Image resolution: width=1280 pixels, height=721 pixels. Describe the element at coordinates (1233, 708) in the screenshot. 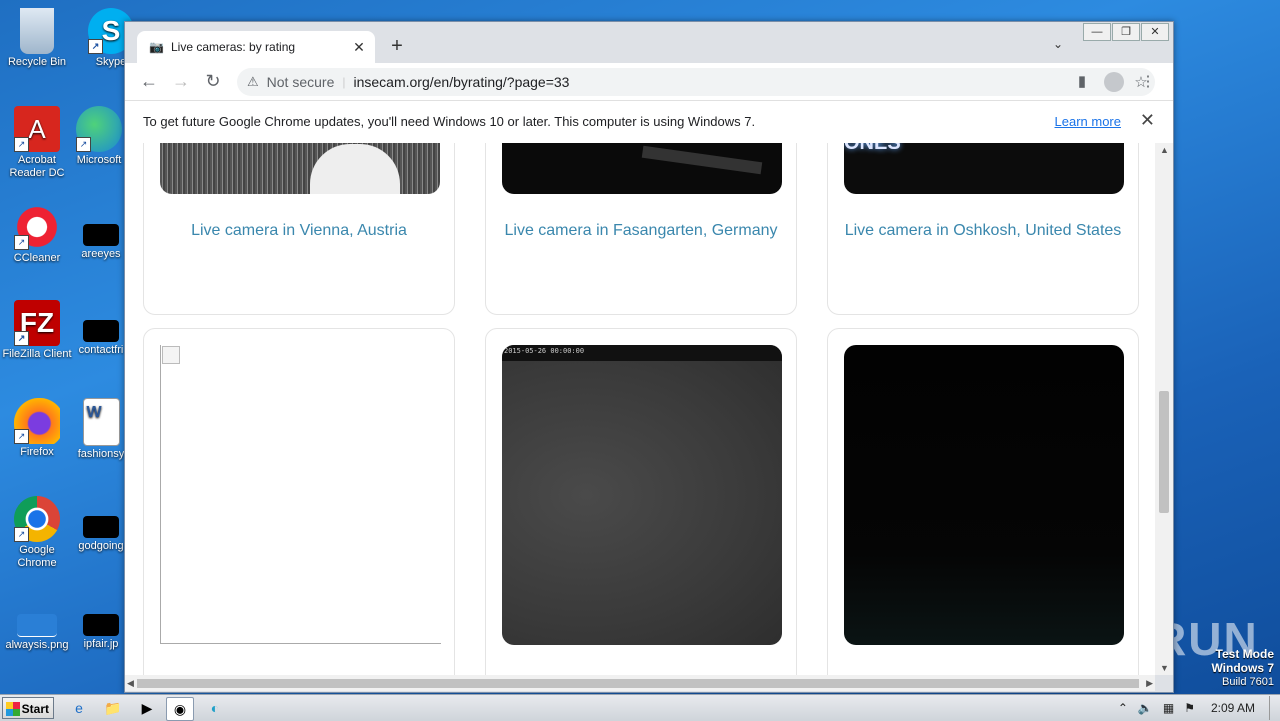

I see `clock: 2:09 AM` at that location.